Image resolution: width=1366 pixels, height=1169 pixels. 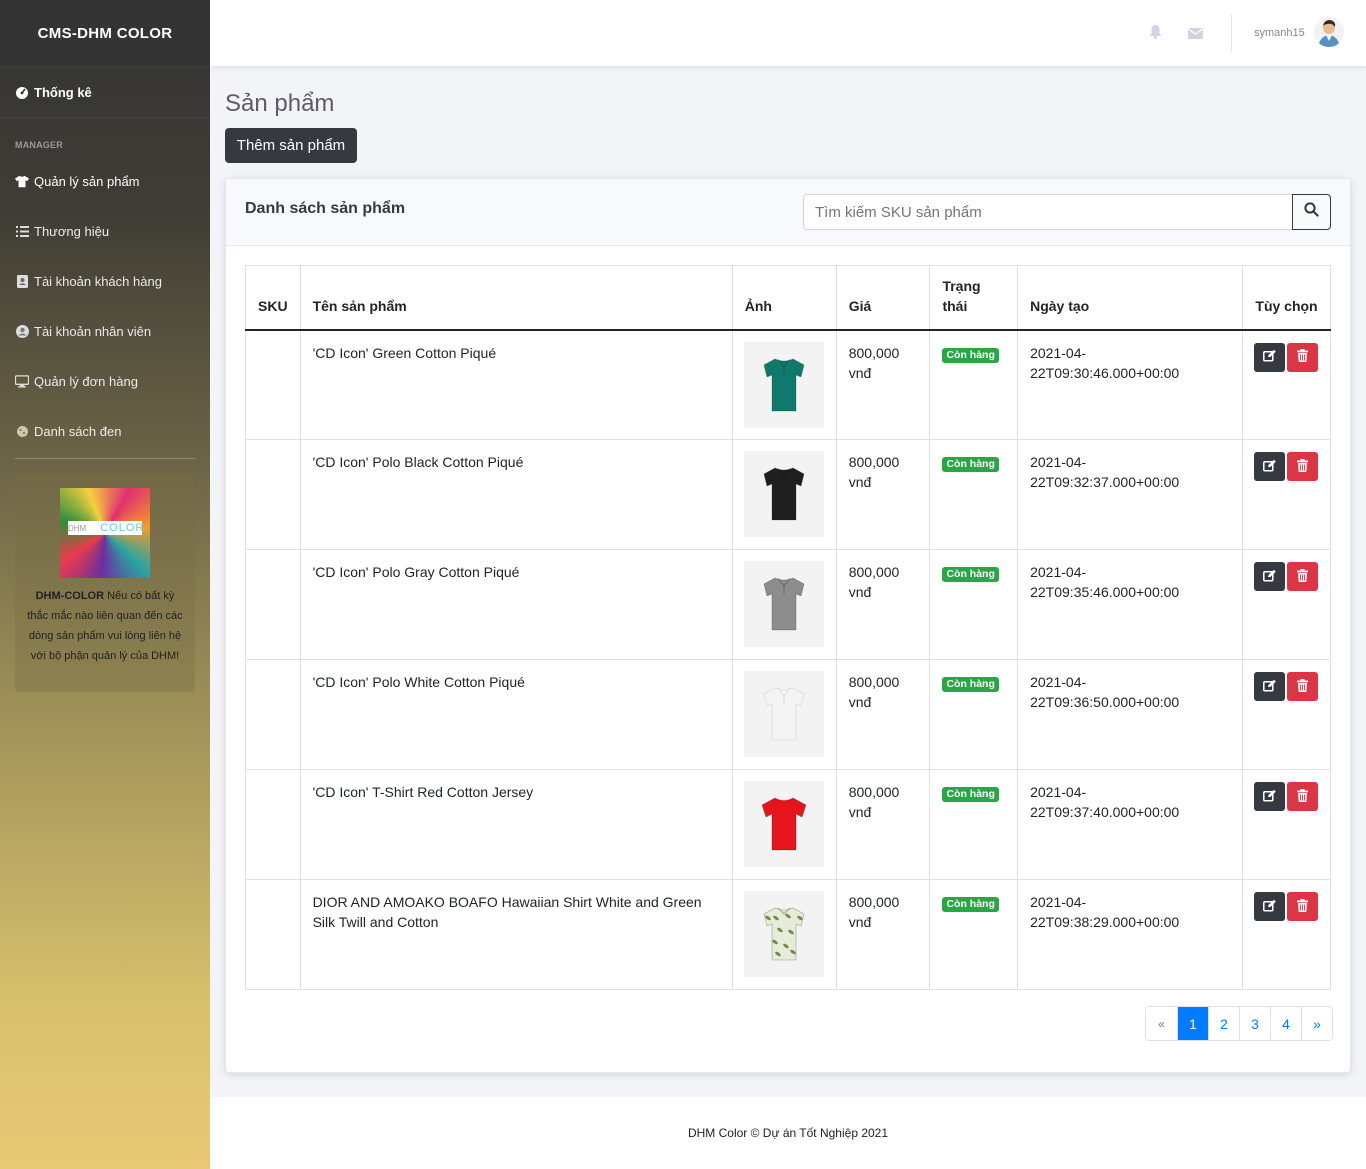 What do you see at coordinates (516, 714) in the screenshot?
I see `cell-product-name: 'CD Icon' Polo White Cotton Piqué` at bounding box center [516, 714].